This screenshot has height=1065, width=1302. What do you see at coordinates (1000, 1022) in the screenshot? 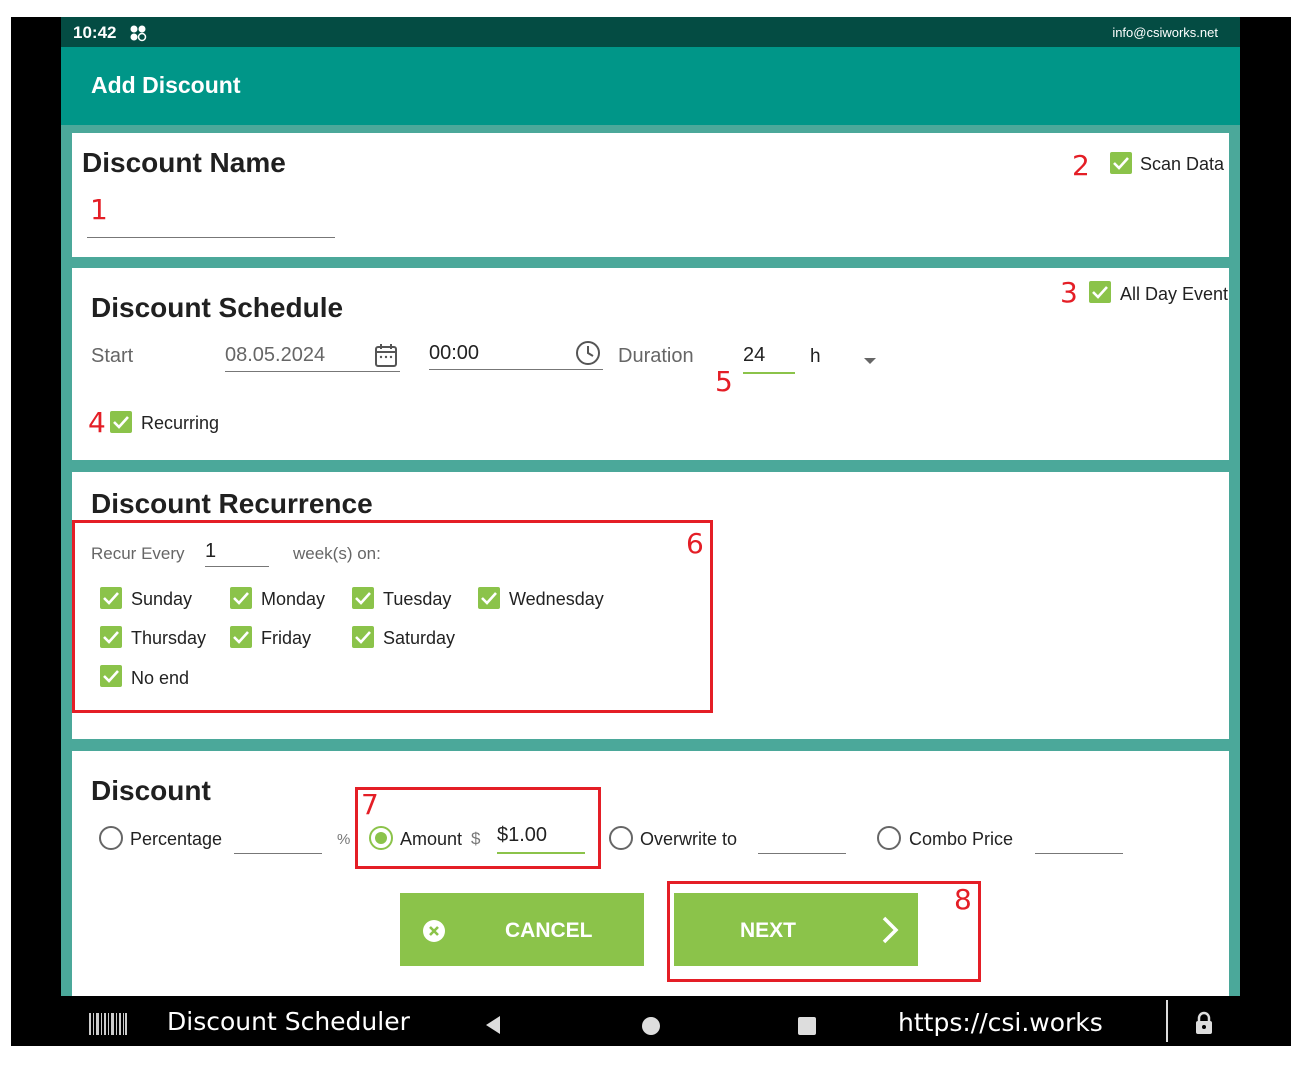
I see `url-label: https://csi.works` at bounding box center [1000, 1022].